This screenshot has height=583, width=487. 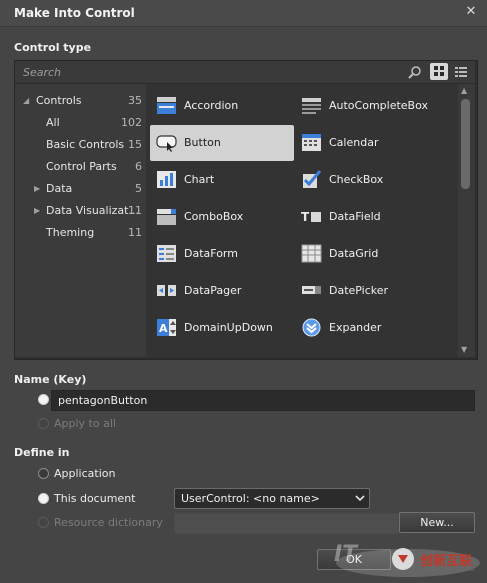 I want to click on checkbox-icon, so click(x=312, y=179).